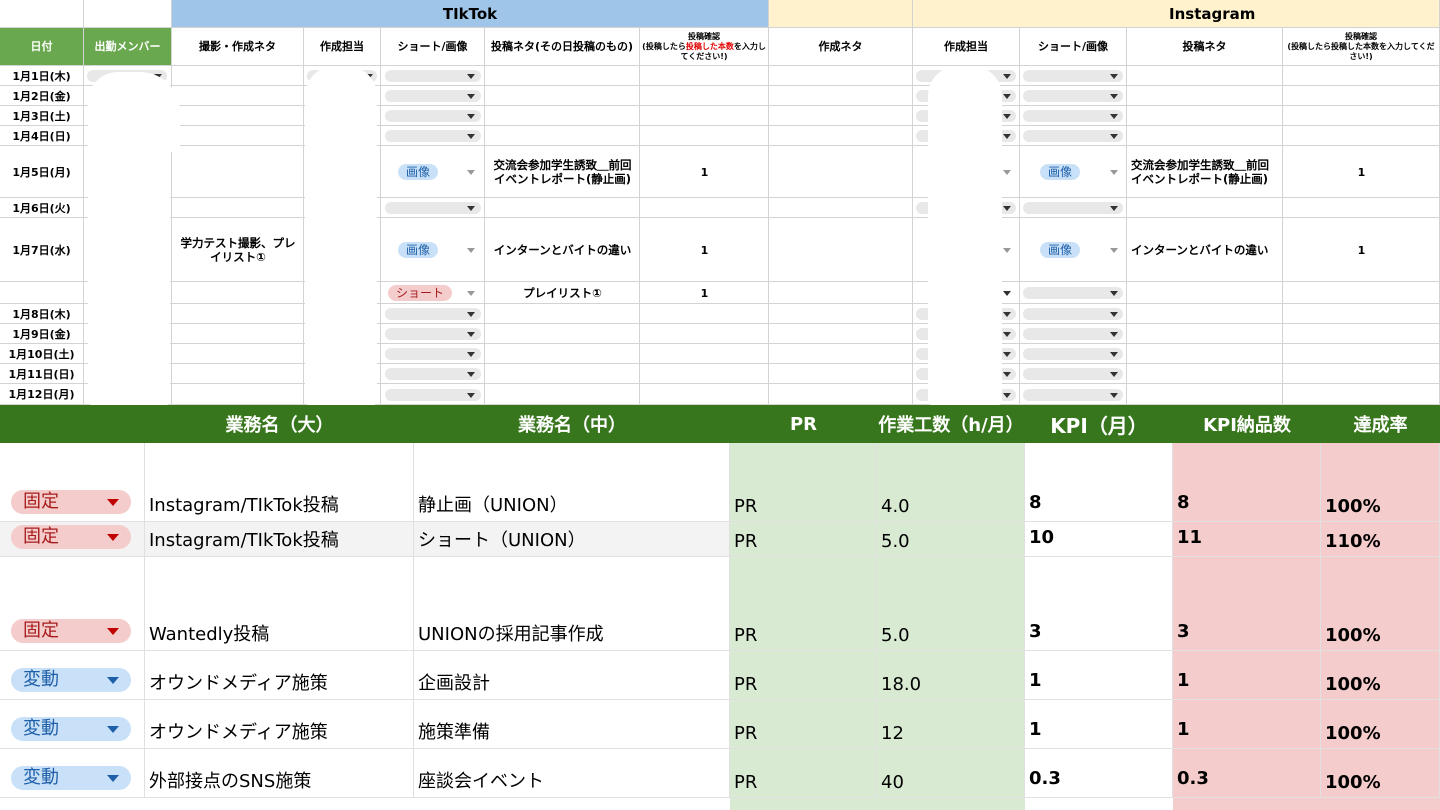 This screenshot has height=810, width=1440. I want to click on big-task-cell: 外部接点のSNS施策, so click(279, 773).